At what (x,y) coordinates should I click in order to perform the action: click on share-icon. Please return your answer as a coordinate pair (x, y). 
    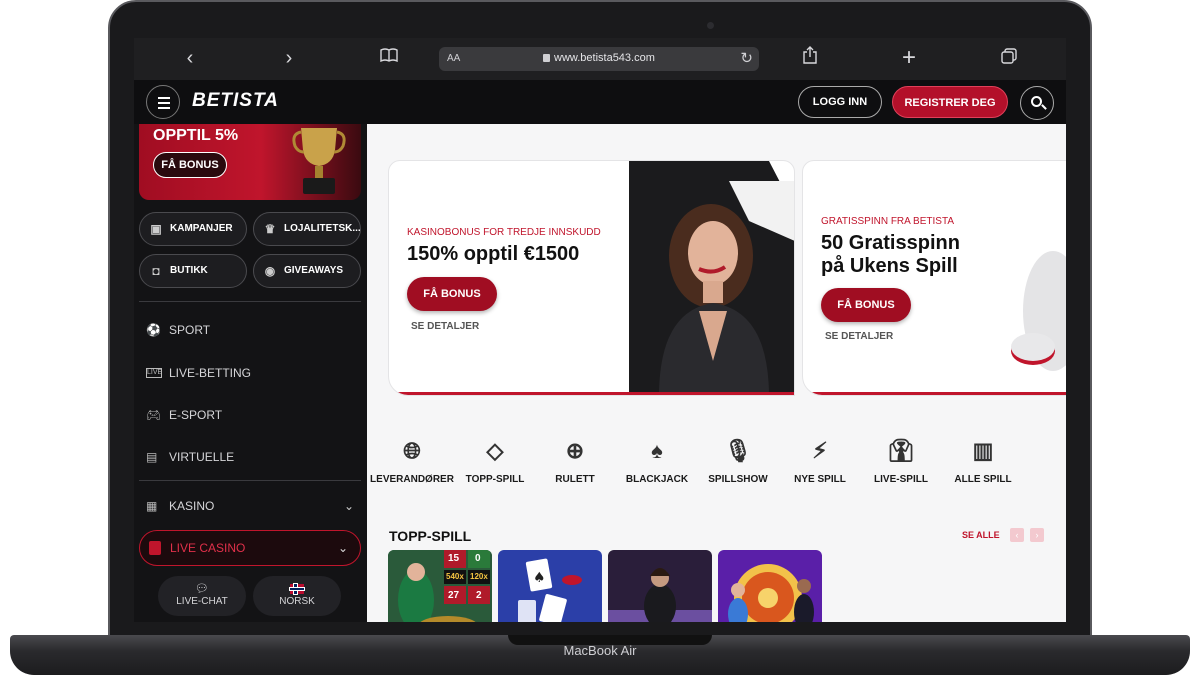
    Looking at the image, I should click on (810, 58).